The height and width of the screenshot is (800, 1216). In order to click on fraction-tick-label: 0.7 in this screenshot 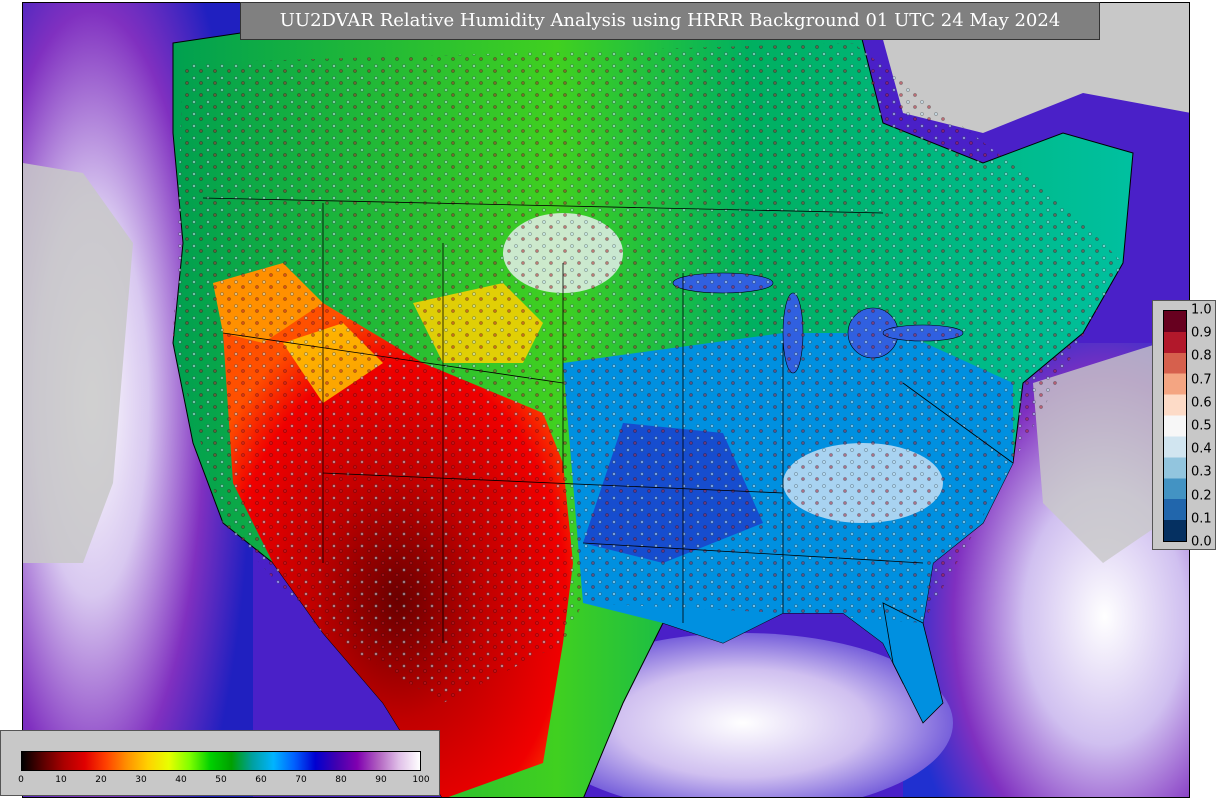, I will do `click(1201, 380)`.